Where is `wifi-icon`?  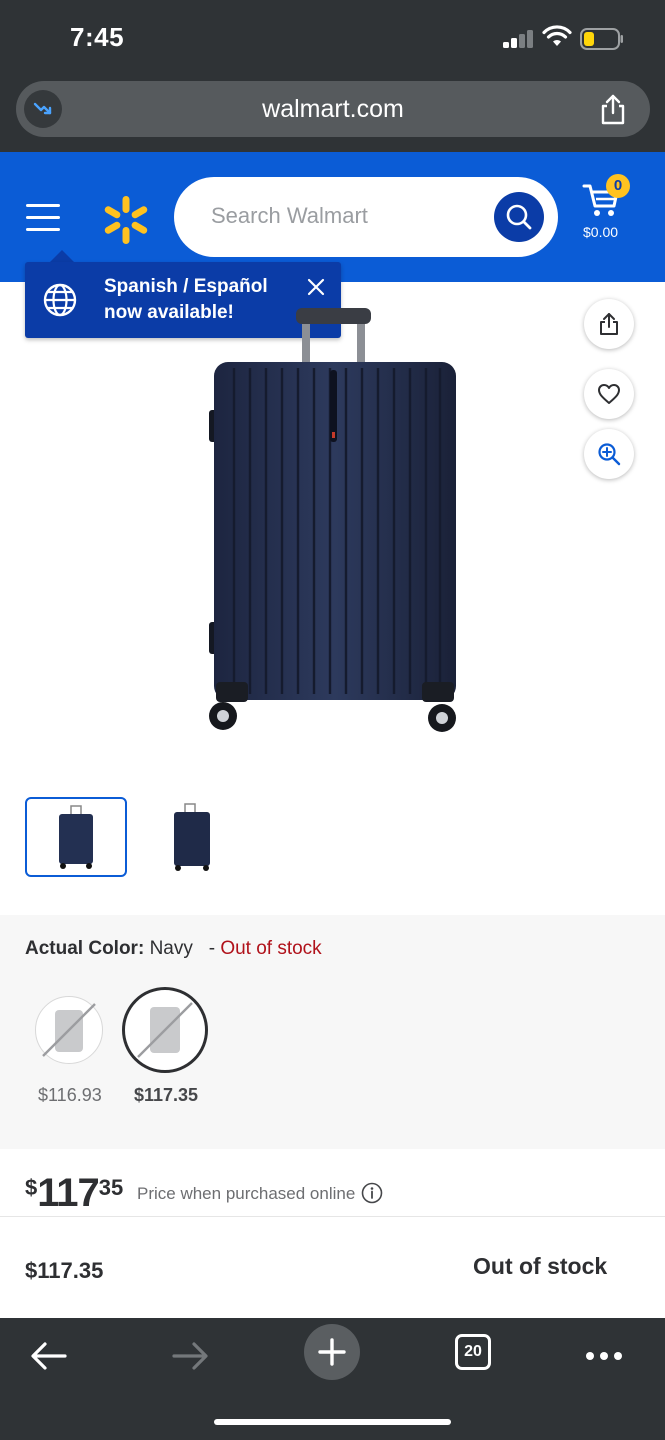 wifi-icon is located at coordinates (557, 35).